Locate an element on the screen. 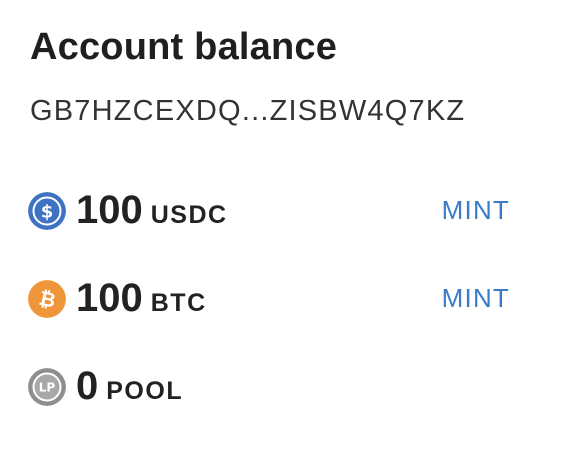 The height and width of the screenshot is (452, 578). token-symbol: BTC is located at coordinates (178, 303).